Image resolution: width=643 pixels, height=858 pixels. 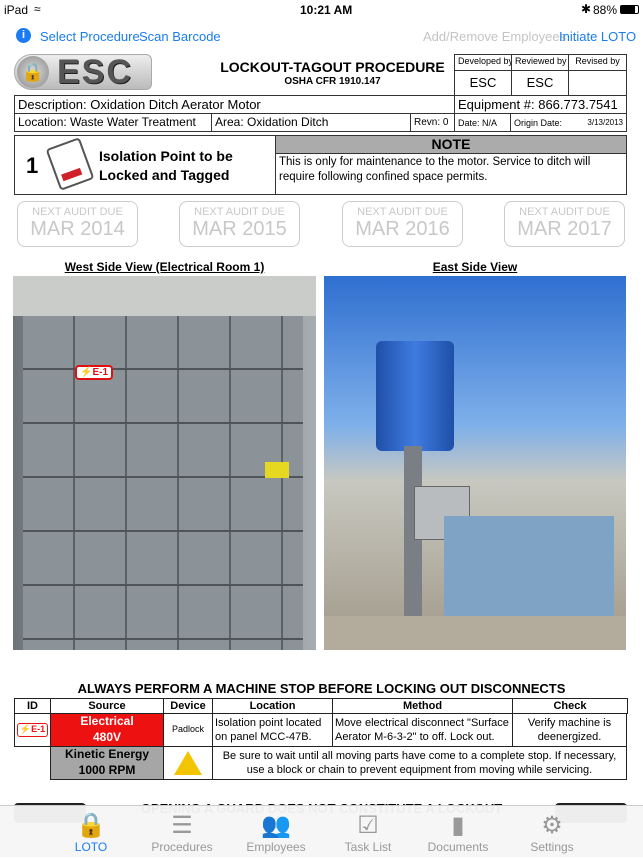 I want to click on row1-device: Padlock, so click(x=188, y=730).